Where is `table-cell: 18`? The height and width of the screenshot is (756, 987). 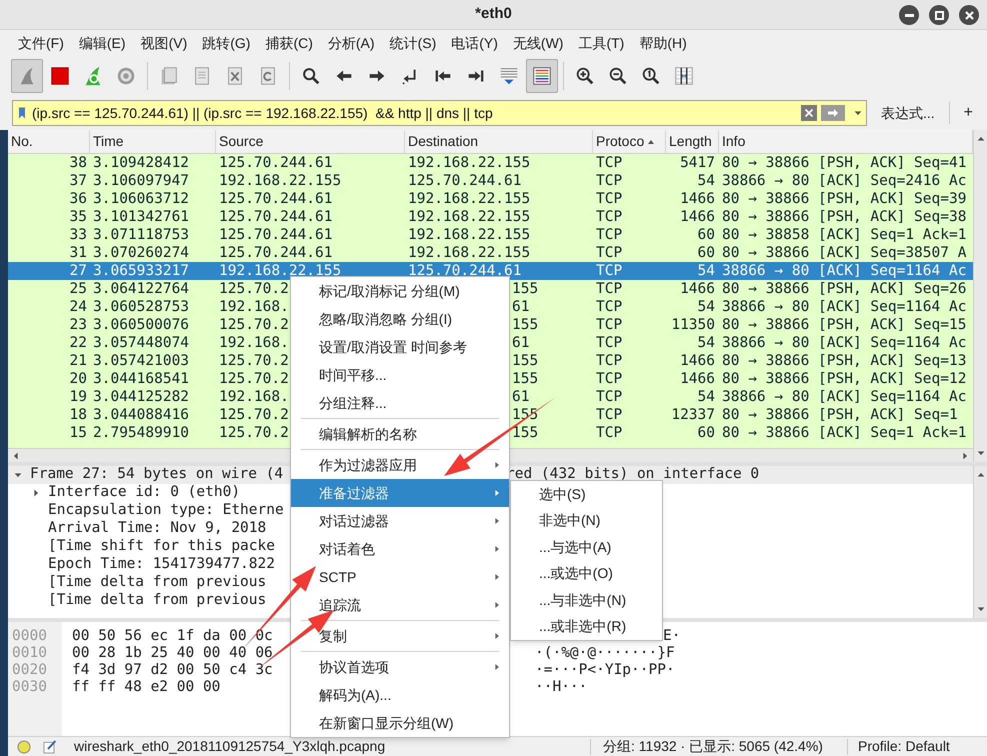 table-cell: 18 is located at coordinates (78, 415).